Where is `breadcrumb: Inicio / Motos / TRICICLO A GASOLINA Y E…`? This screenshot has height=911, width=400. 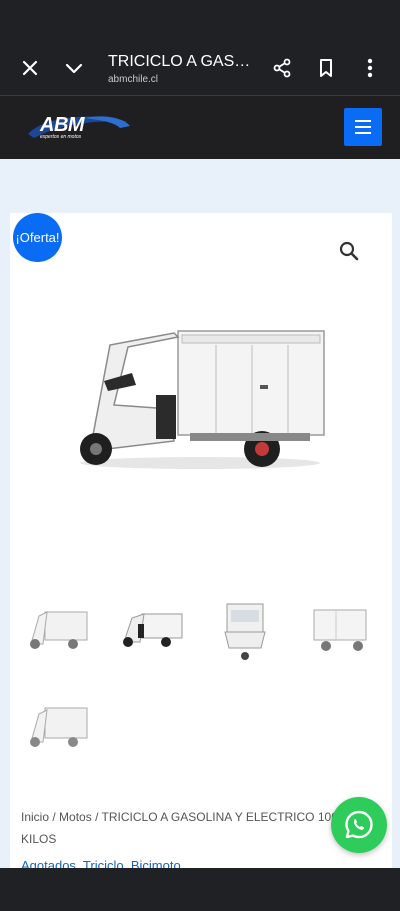
breadcrumb: Inicio / Motos / TRICICLO A GASOLINA Y E… is located at coordinates (186, 828).